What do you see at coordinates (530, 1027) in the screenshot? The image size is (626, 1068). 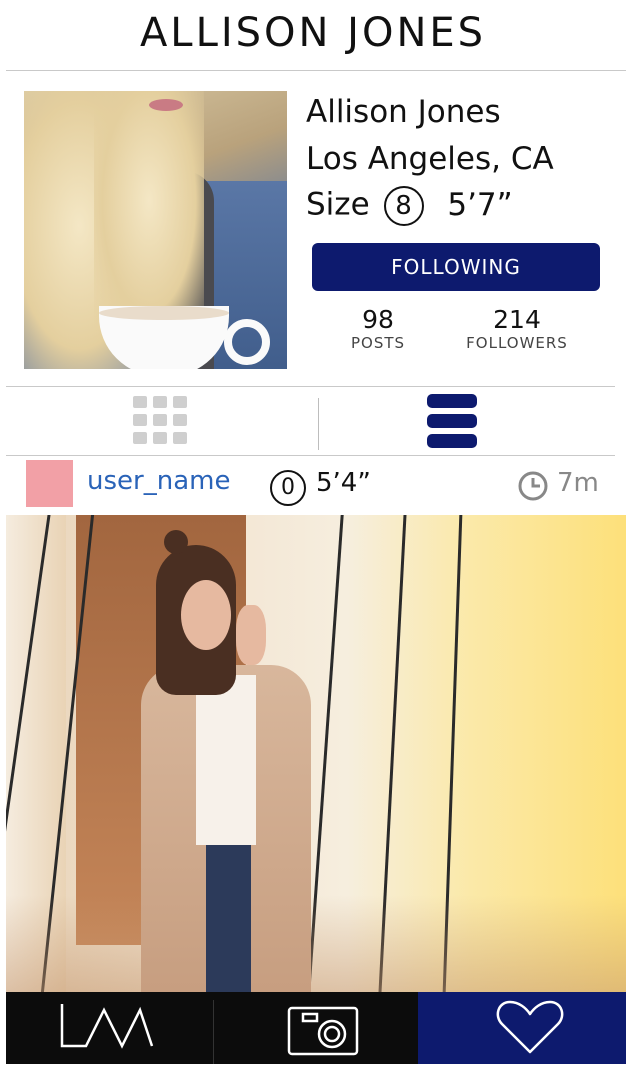 I see `heart-icon` at bounding box center [530, 1027].